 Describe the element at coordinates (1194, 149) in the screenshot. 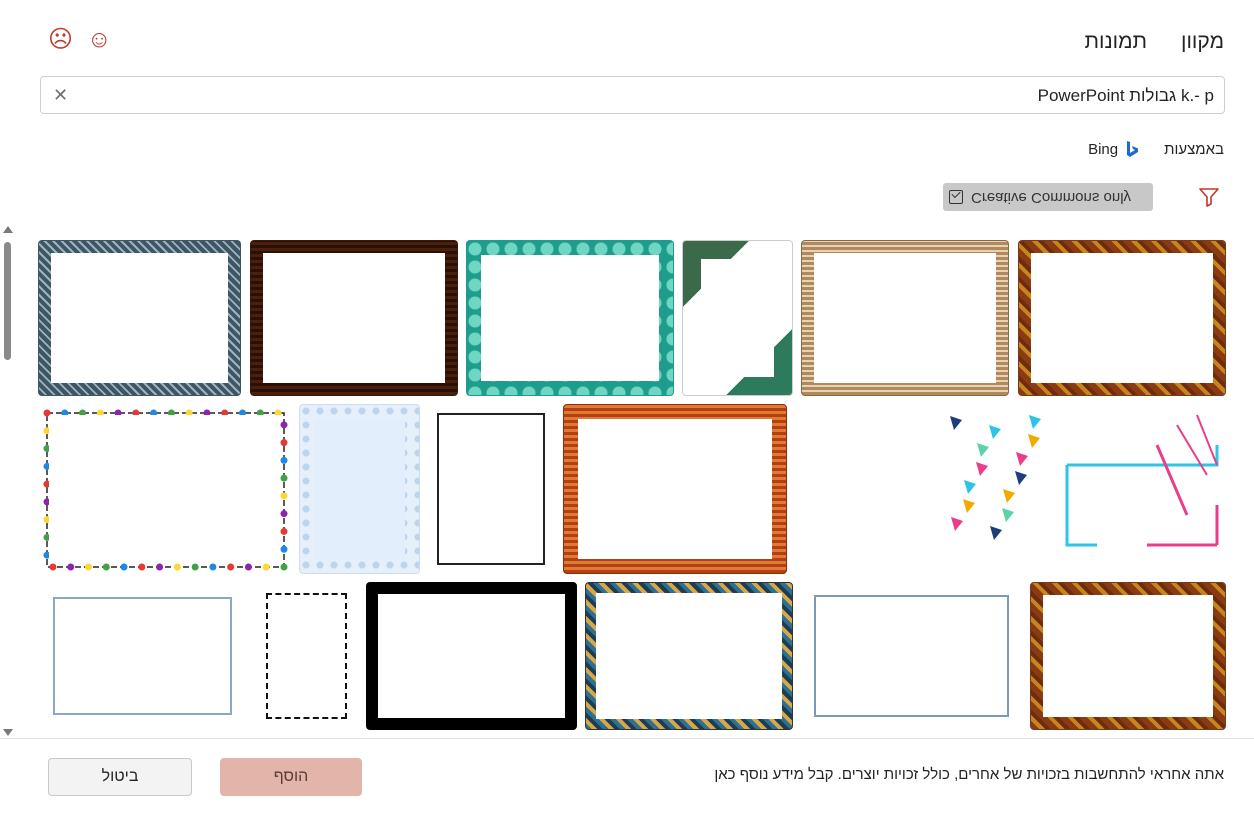

I see `powered-by-label: באמצעות` at that location.